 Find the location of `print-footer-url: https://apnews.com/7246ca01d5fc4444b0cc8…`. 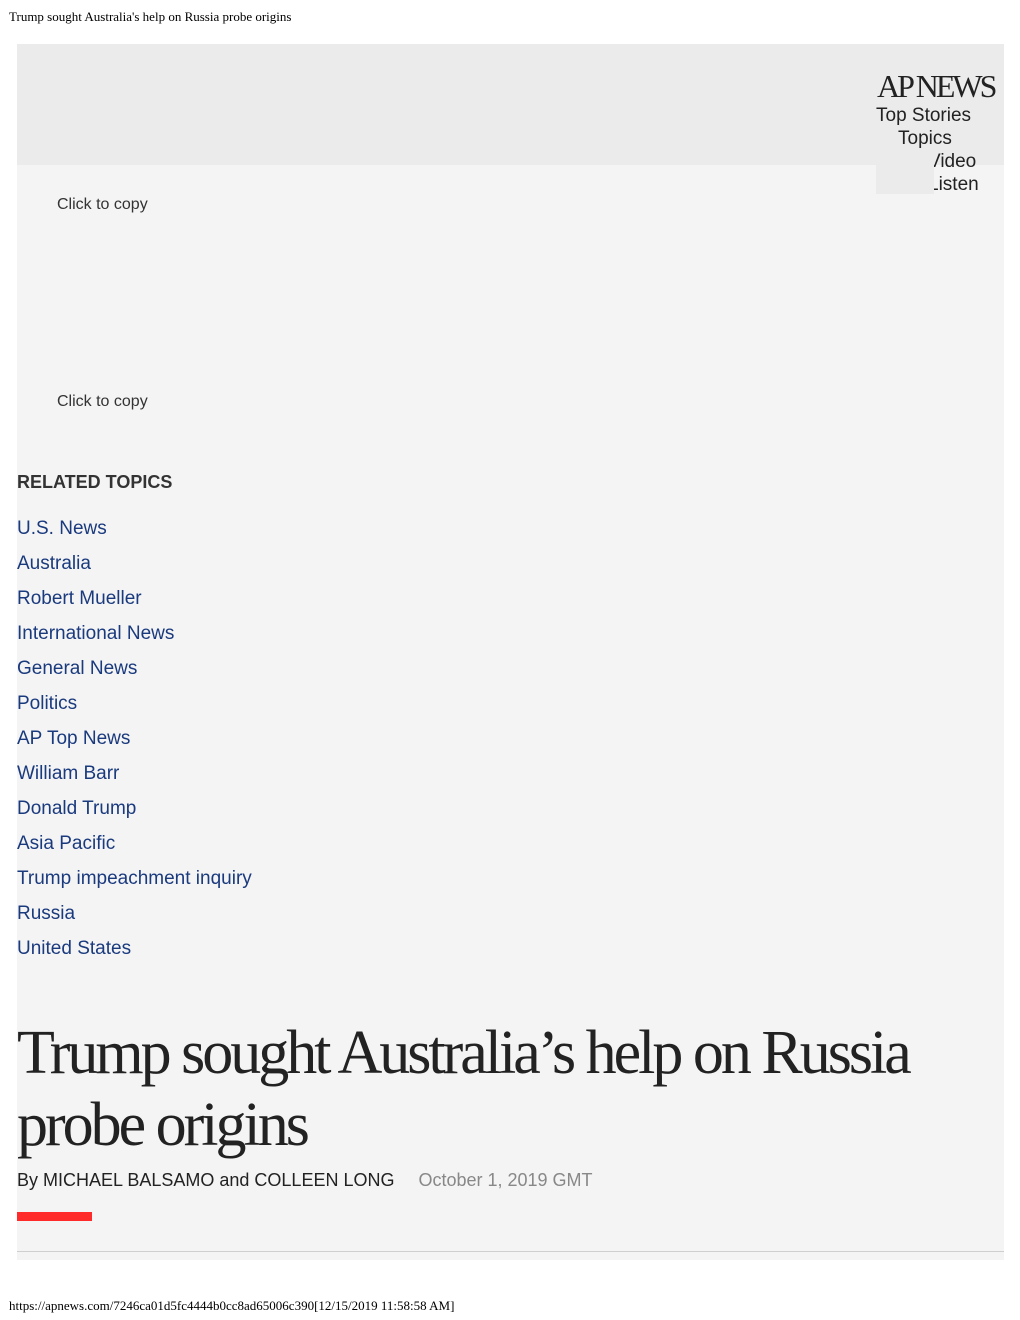

print-footer-url: https://apnews.com/7246ca01d5fc4444b0cc8… is located at coordinates (232, 1305).